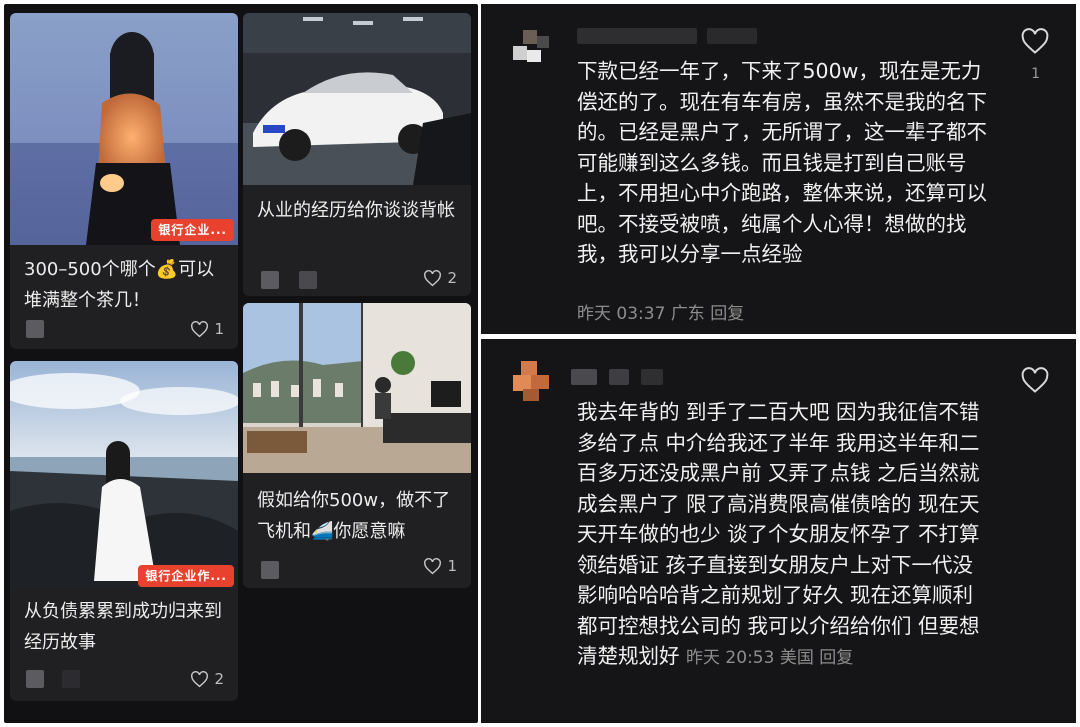 Image resolution: width=1080 pixels, height=727 pixels. Describe the element at coordinates (784, 314) in the screenshot. I see `comment-meta: 昨天 03:37 广东 回复` at that location.